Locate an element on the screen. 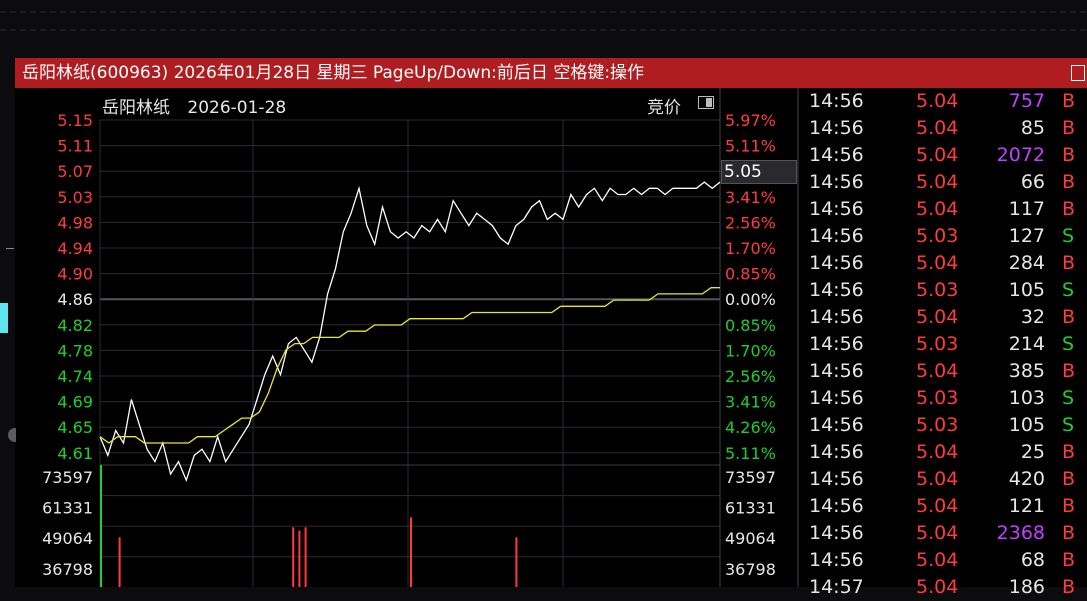 The width and height of the screenshot is (1087, 601). tick-row: 14:56 5.04 68 B is located at coordinates (943, 560).